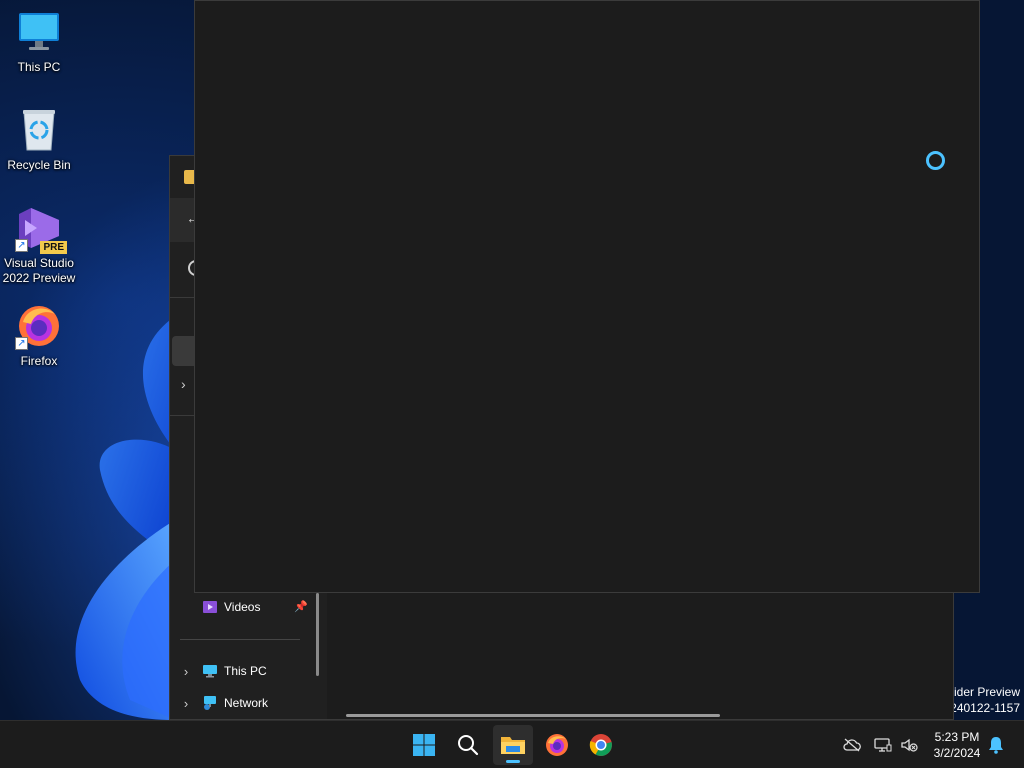 This screenshot has height=768, width=1024. Describe the element at coordinates (317, 634) in the screenshot. I see `nav-pane-scrollbar` at that location.